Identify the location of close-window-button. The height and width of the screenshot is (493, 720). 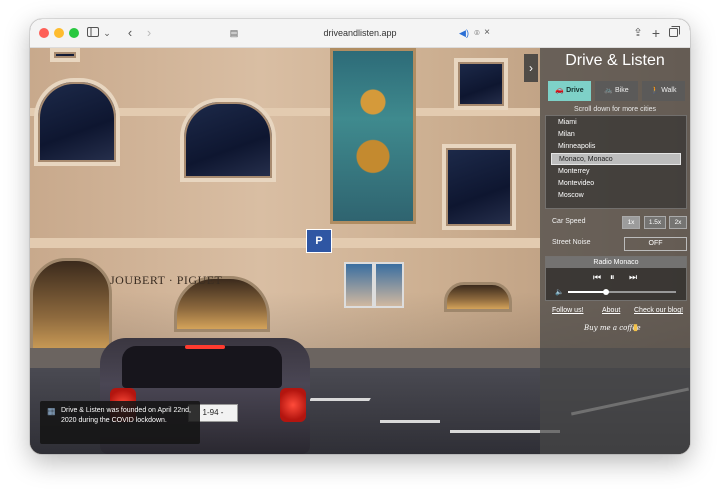
(44, 33).